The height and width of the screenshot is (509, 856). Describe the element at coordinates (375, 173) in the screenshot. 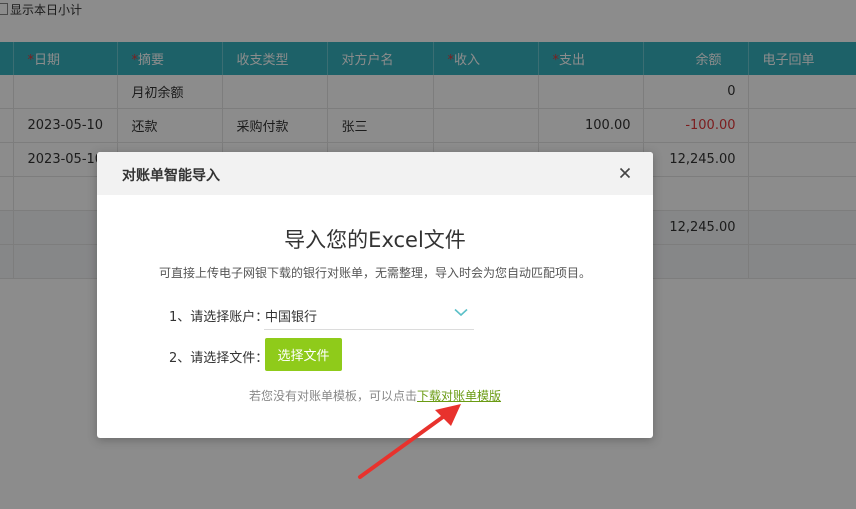

I see `dialog-header: 对账单智能导入` at that location.